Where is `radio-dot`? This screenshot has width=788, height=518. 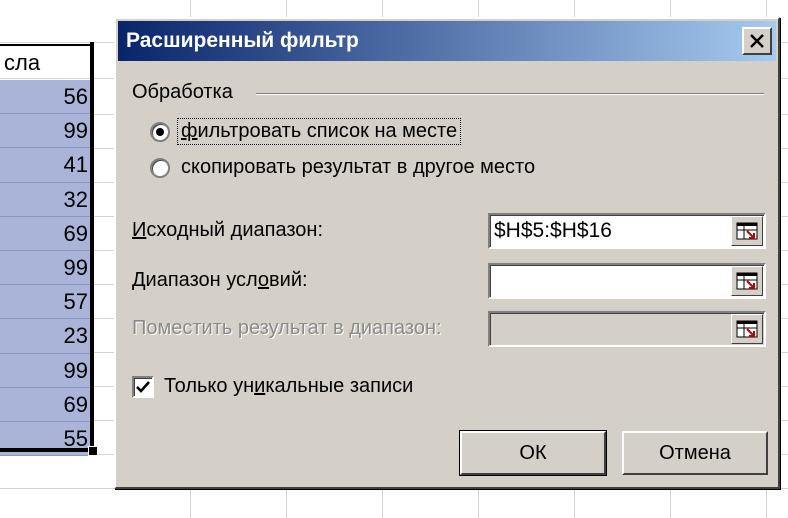
radio-dot is located at coordinates (160, 131).